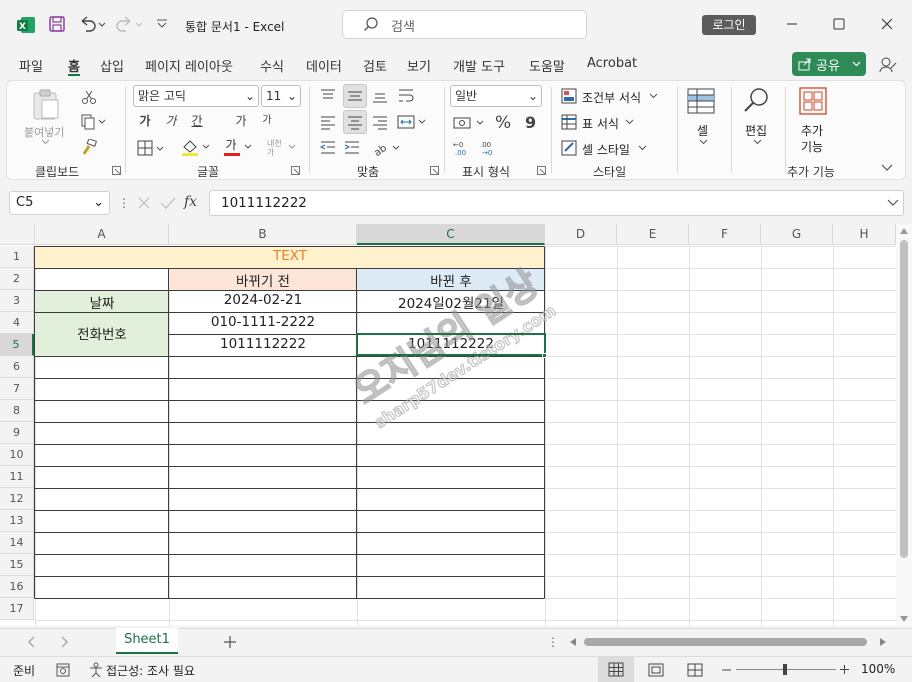 This screenshot has height=682, width=912. What do you see at coordinates (189, 66) in the screenshot?
I see `tab-page-layout: 페이지 레이아웃` at bounding box center [189, 66].